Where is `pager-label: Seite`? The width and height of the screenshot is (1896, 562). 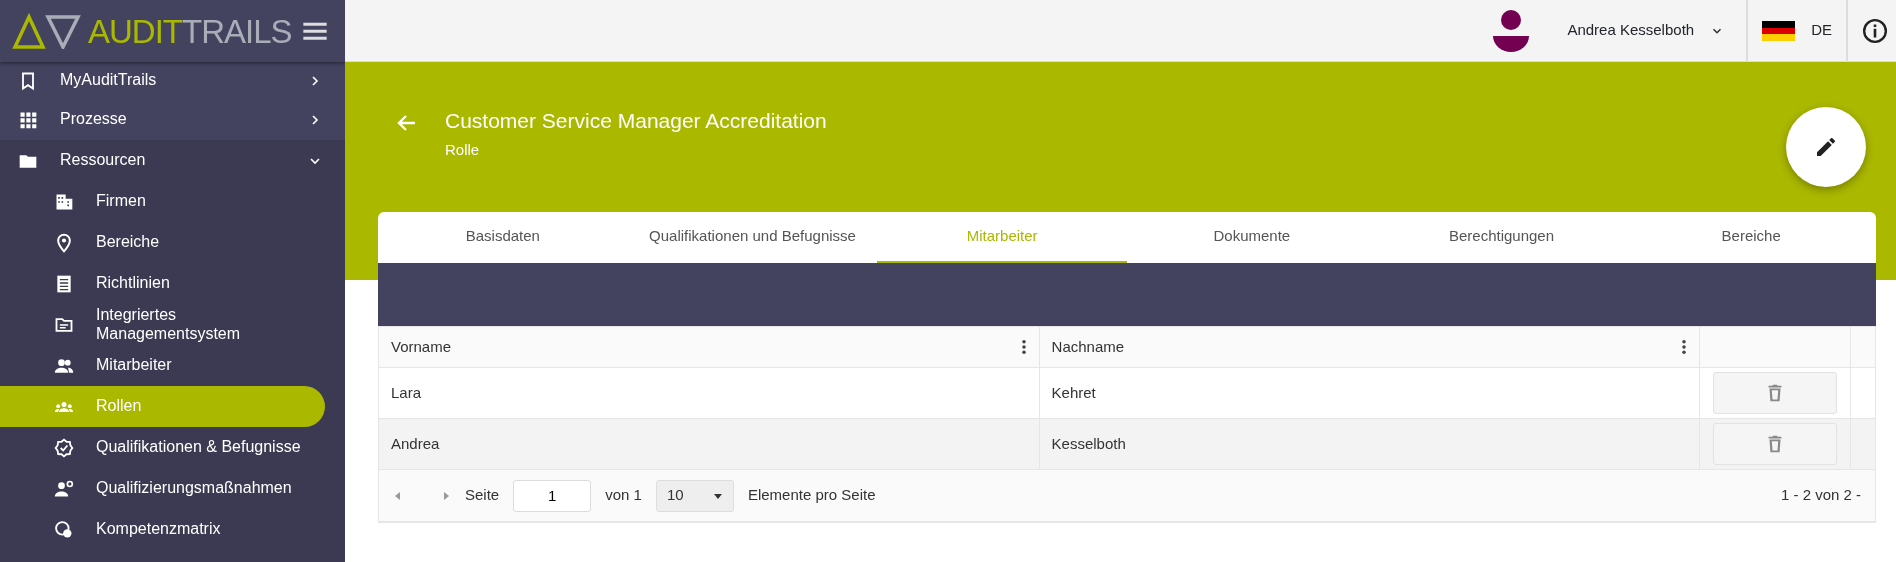
pager-label: Seite is located at coordinates (482, 495).